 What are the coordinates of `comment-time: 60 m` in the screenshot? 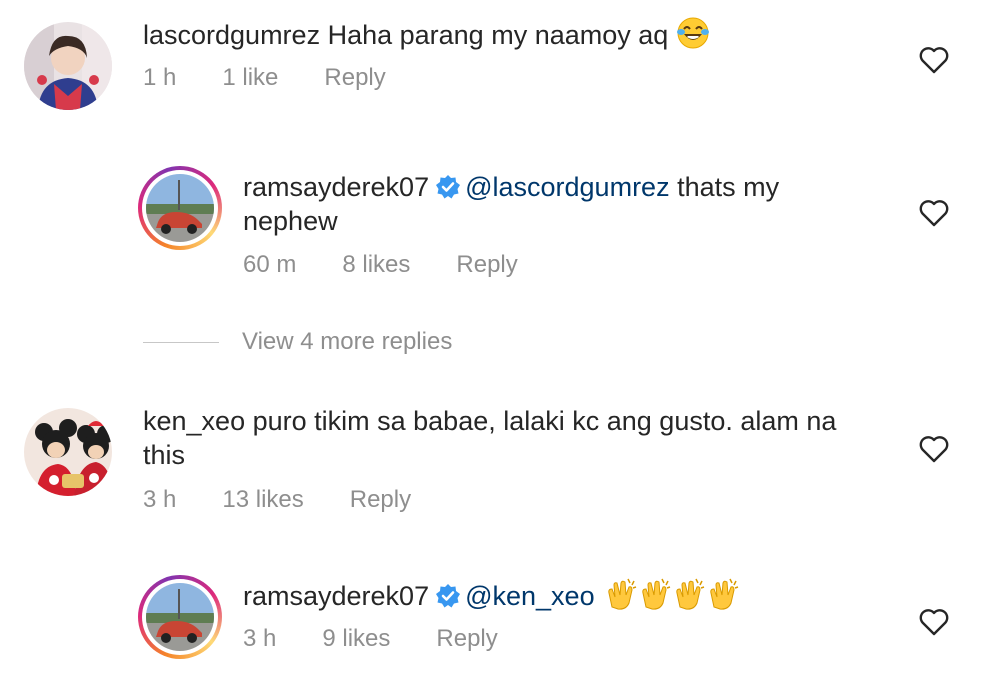 It's located at (270, 264).